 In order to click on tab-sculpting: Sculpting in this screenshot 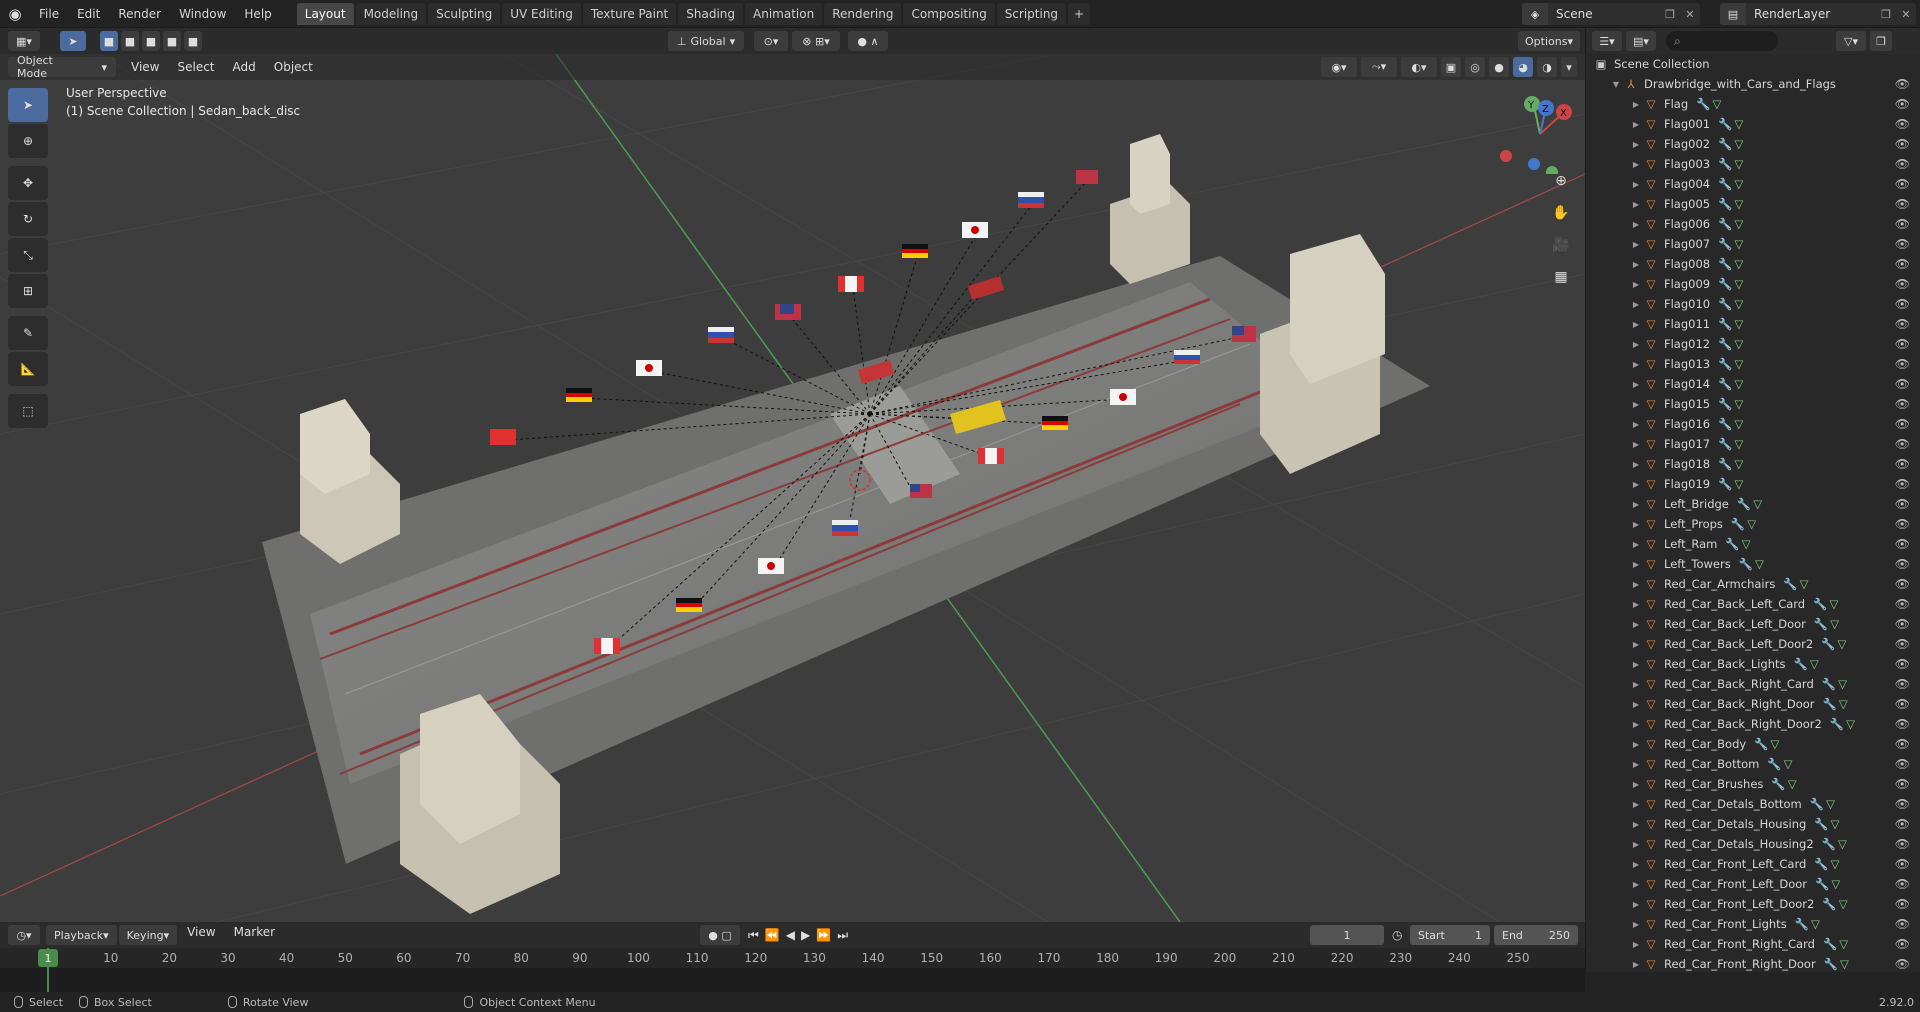, I will do `click(464, 13)`.